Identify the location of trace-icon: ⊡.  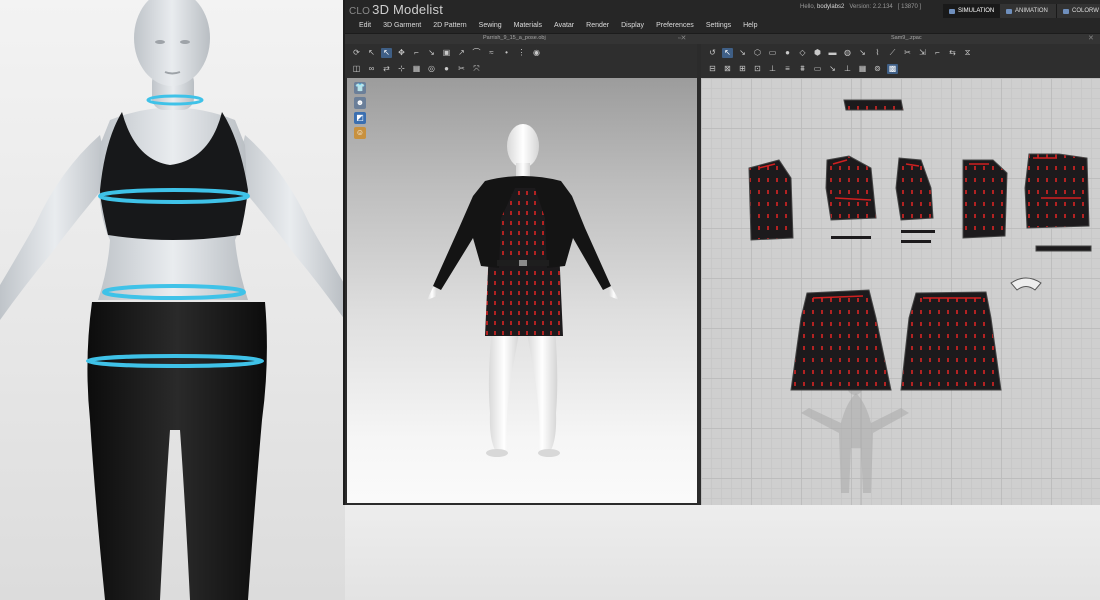
(757, 69).